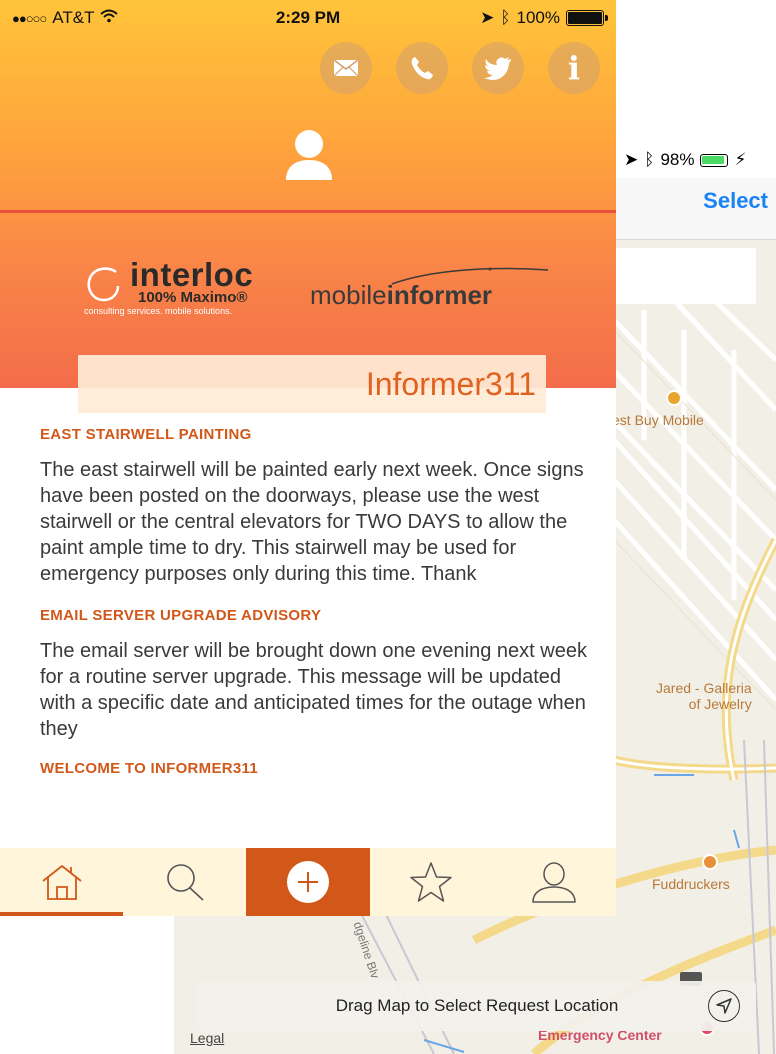 This screenshot has height=1054, width=776. I want to click on poi-fuddruckers-label: Fuddruckers, so click(691, 884).